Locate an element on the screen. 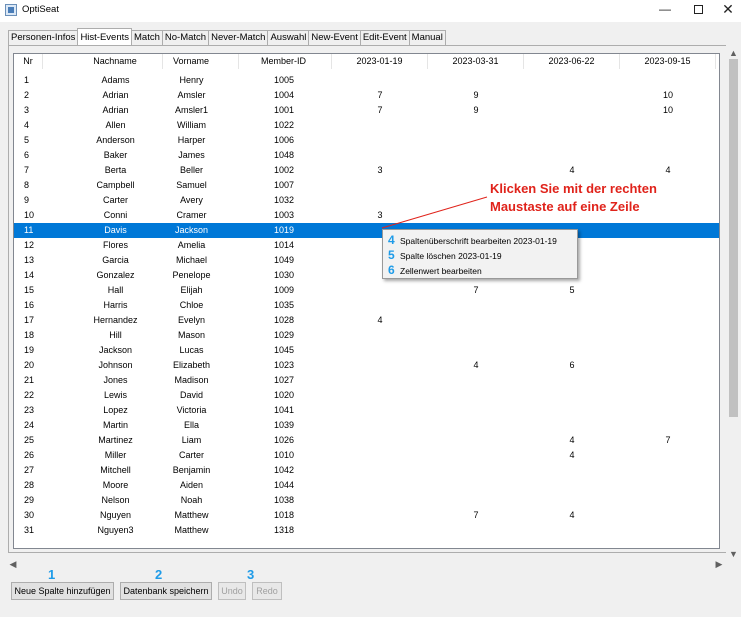  save-database-button: Datenbank speichern is located at coordinates (166, 591).